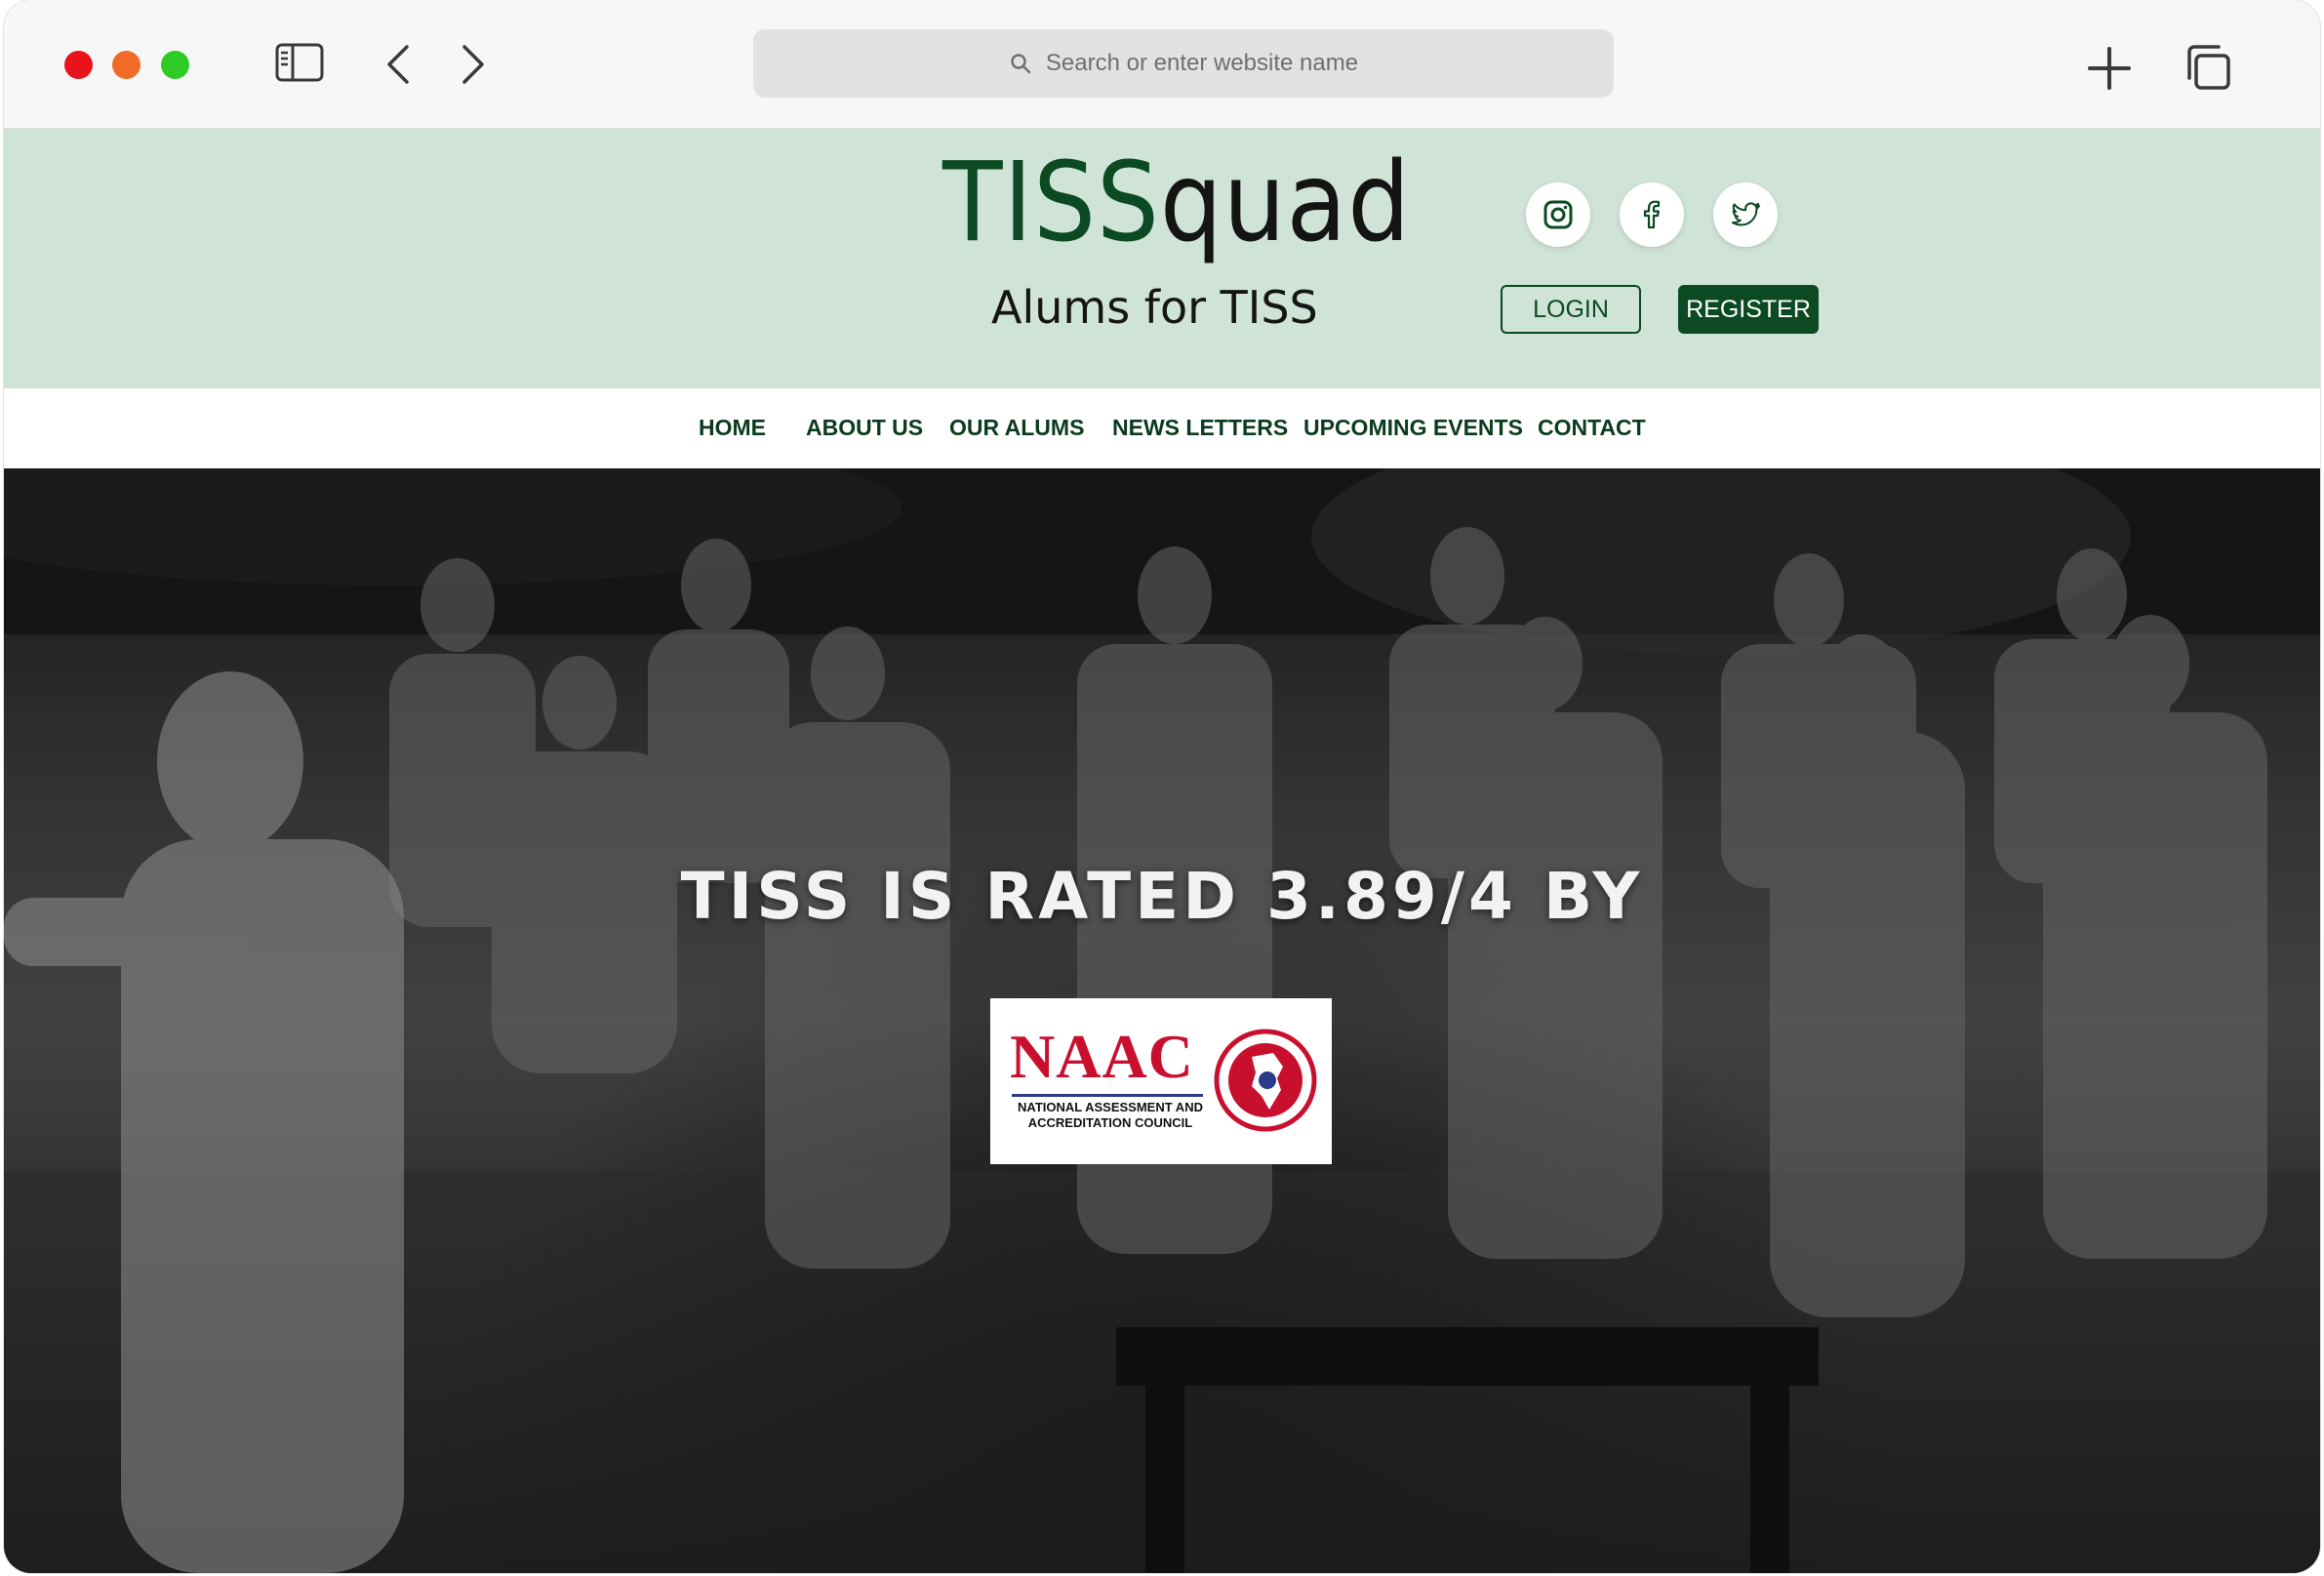  I want to click on sidebar-toggle-icon, so click(299, 62).